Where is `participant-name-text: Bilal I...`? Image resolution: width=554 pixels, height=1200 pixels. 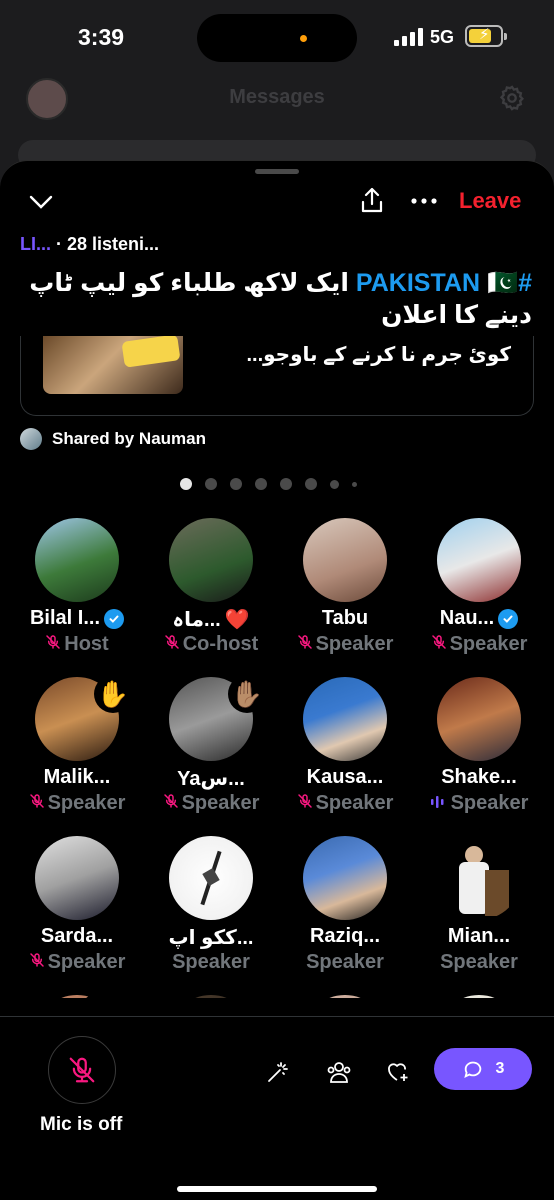 participant-name-text: Bilal I... is located at coordinates (65, 618).